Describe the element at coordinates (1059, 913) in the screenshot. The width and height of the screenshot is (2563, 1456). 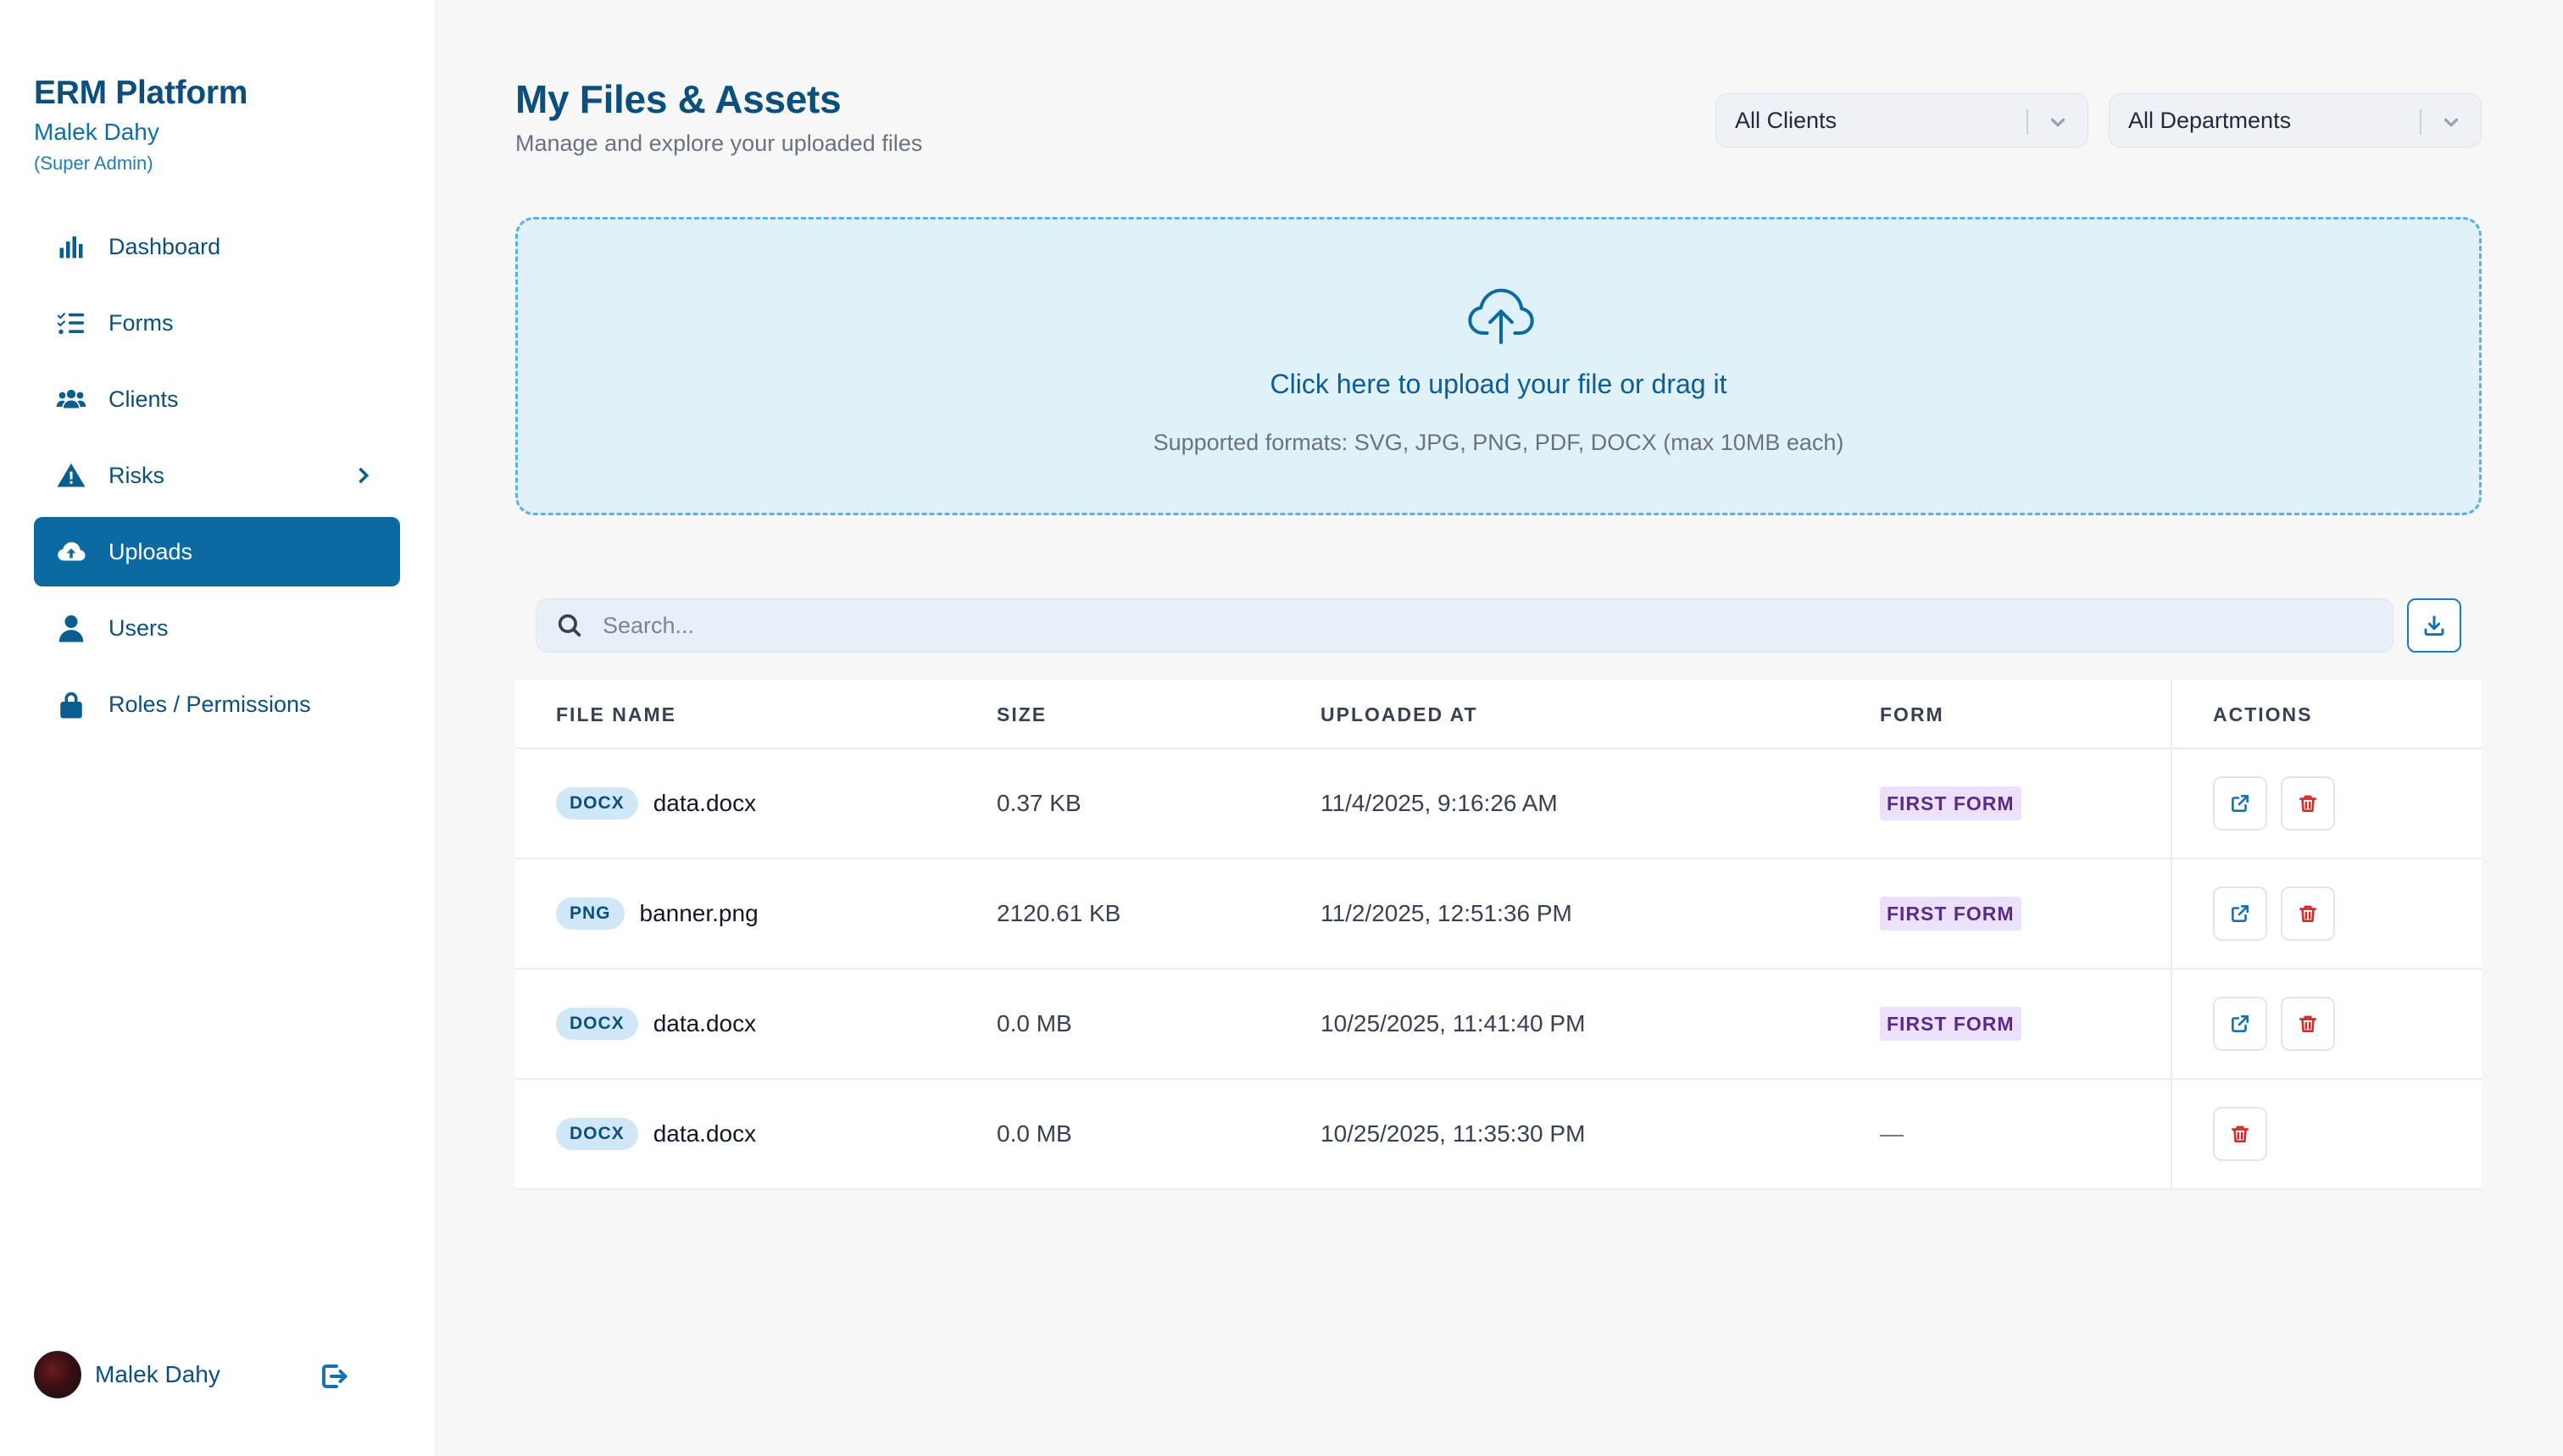
I see `file-size: 2120.61 KB` at that location.